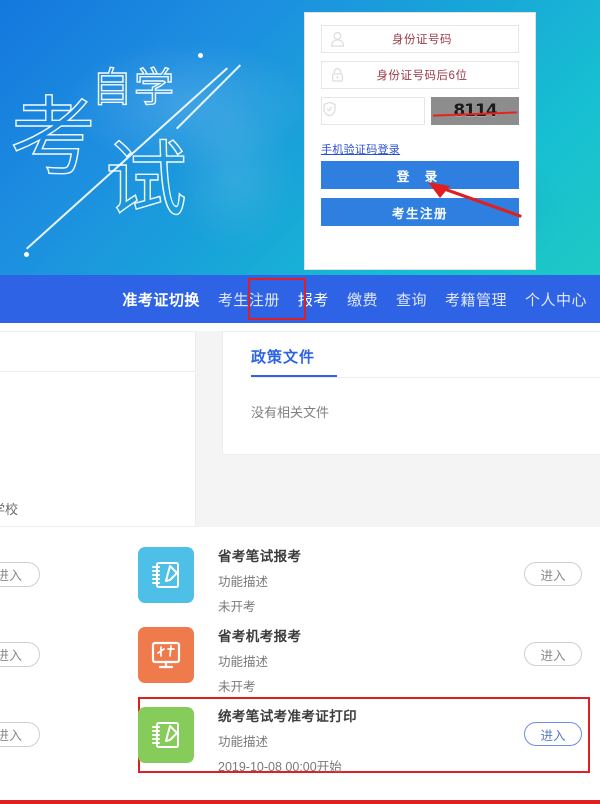  I want to click on nav-item-zhunkaozheng-qiehuan: 准考证切换, so click(161, 299).